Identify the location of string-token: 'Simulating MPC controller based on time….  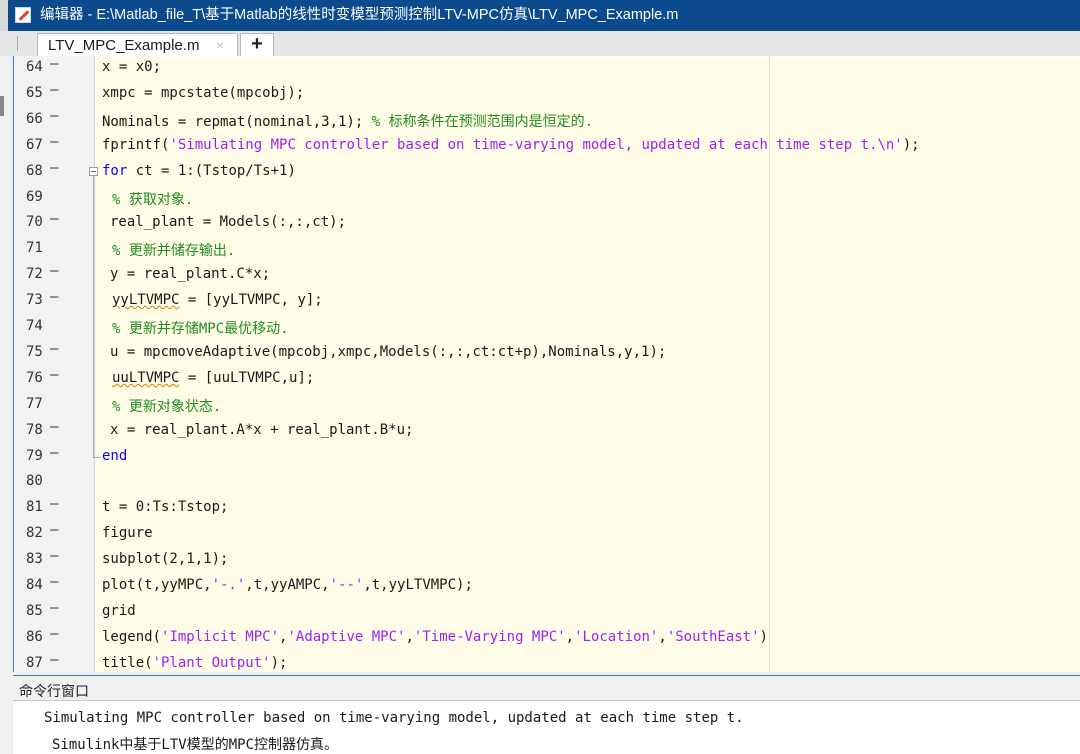
(536, 144).